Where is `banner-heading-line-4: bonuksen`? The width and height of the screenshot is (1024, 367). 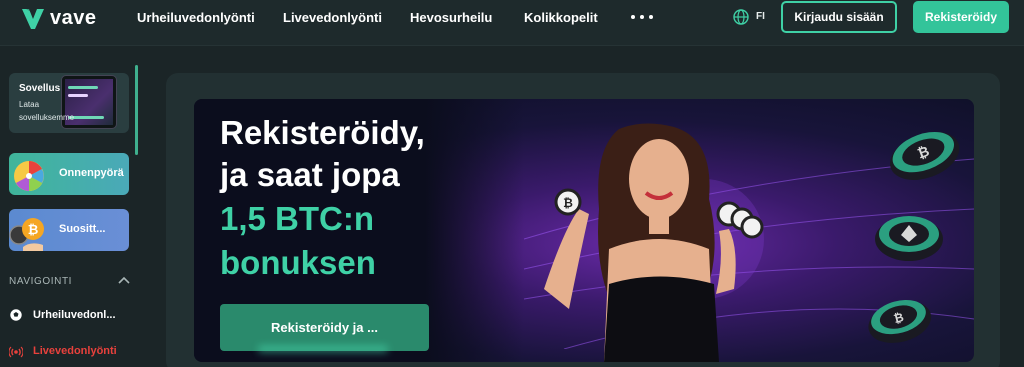 banner-heading-line-4: bonuksen is located at coordinates (298, 262).